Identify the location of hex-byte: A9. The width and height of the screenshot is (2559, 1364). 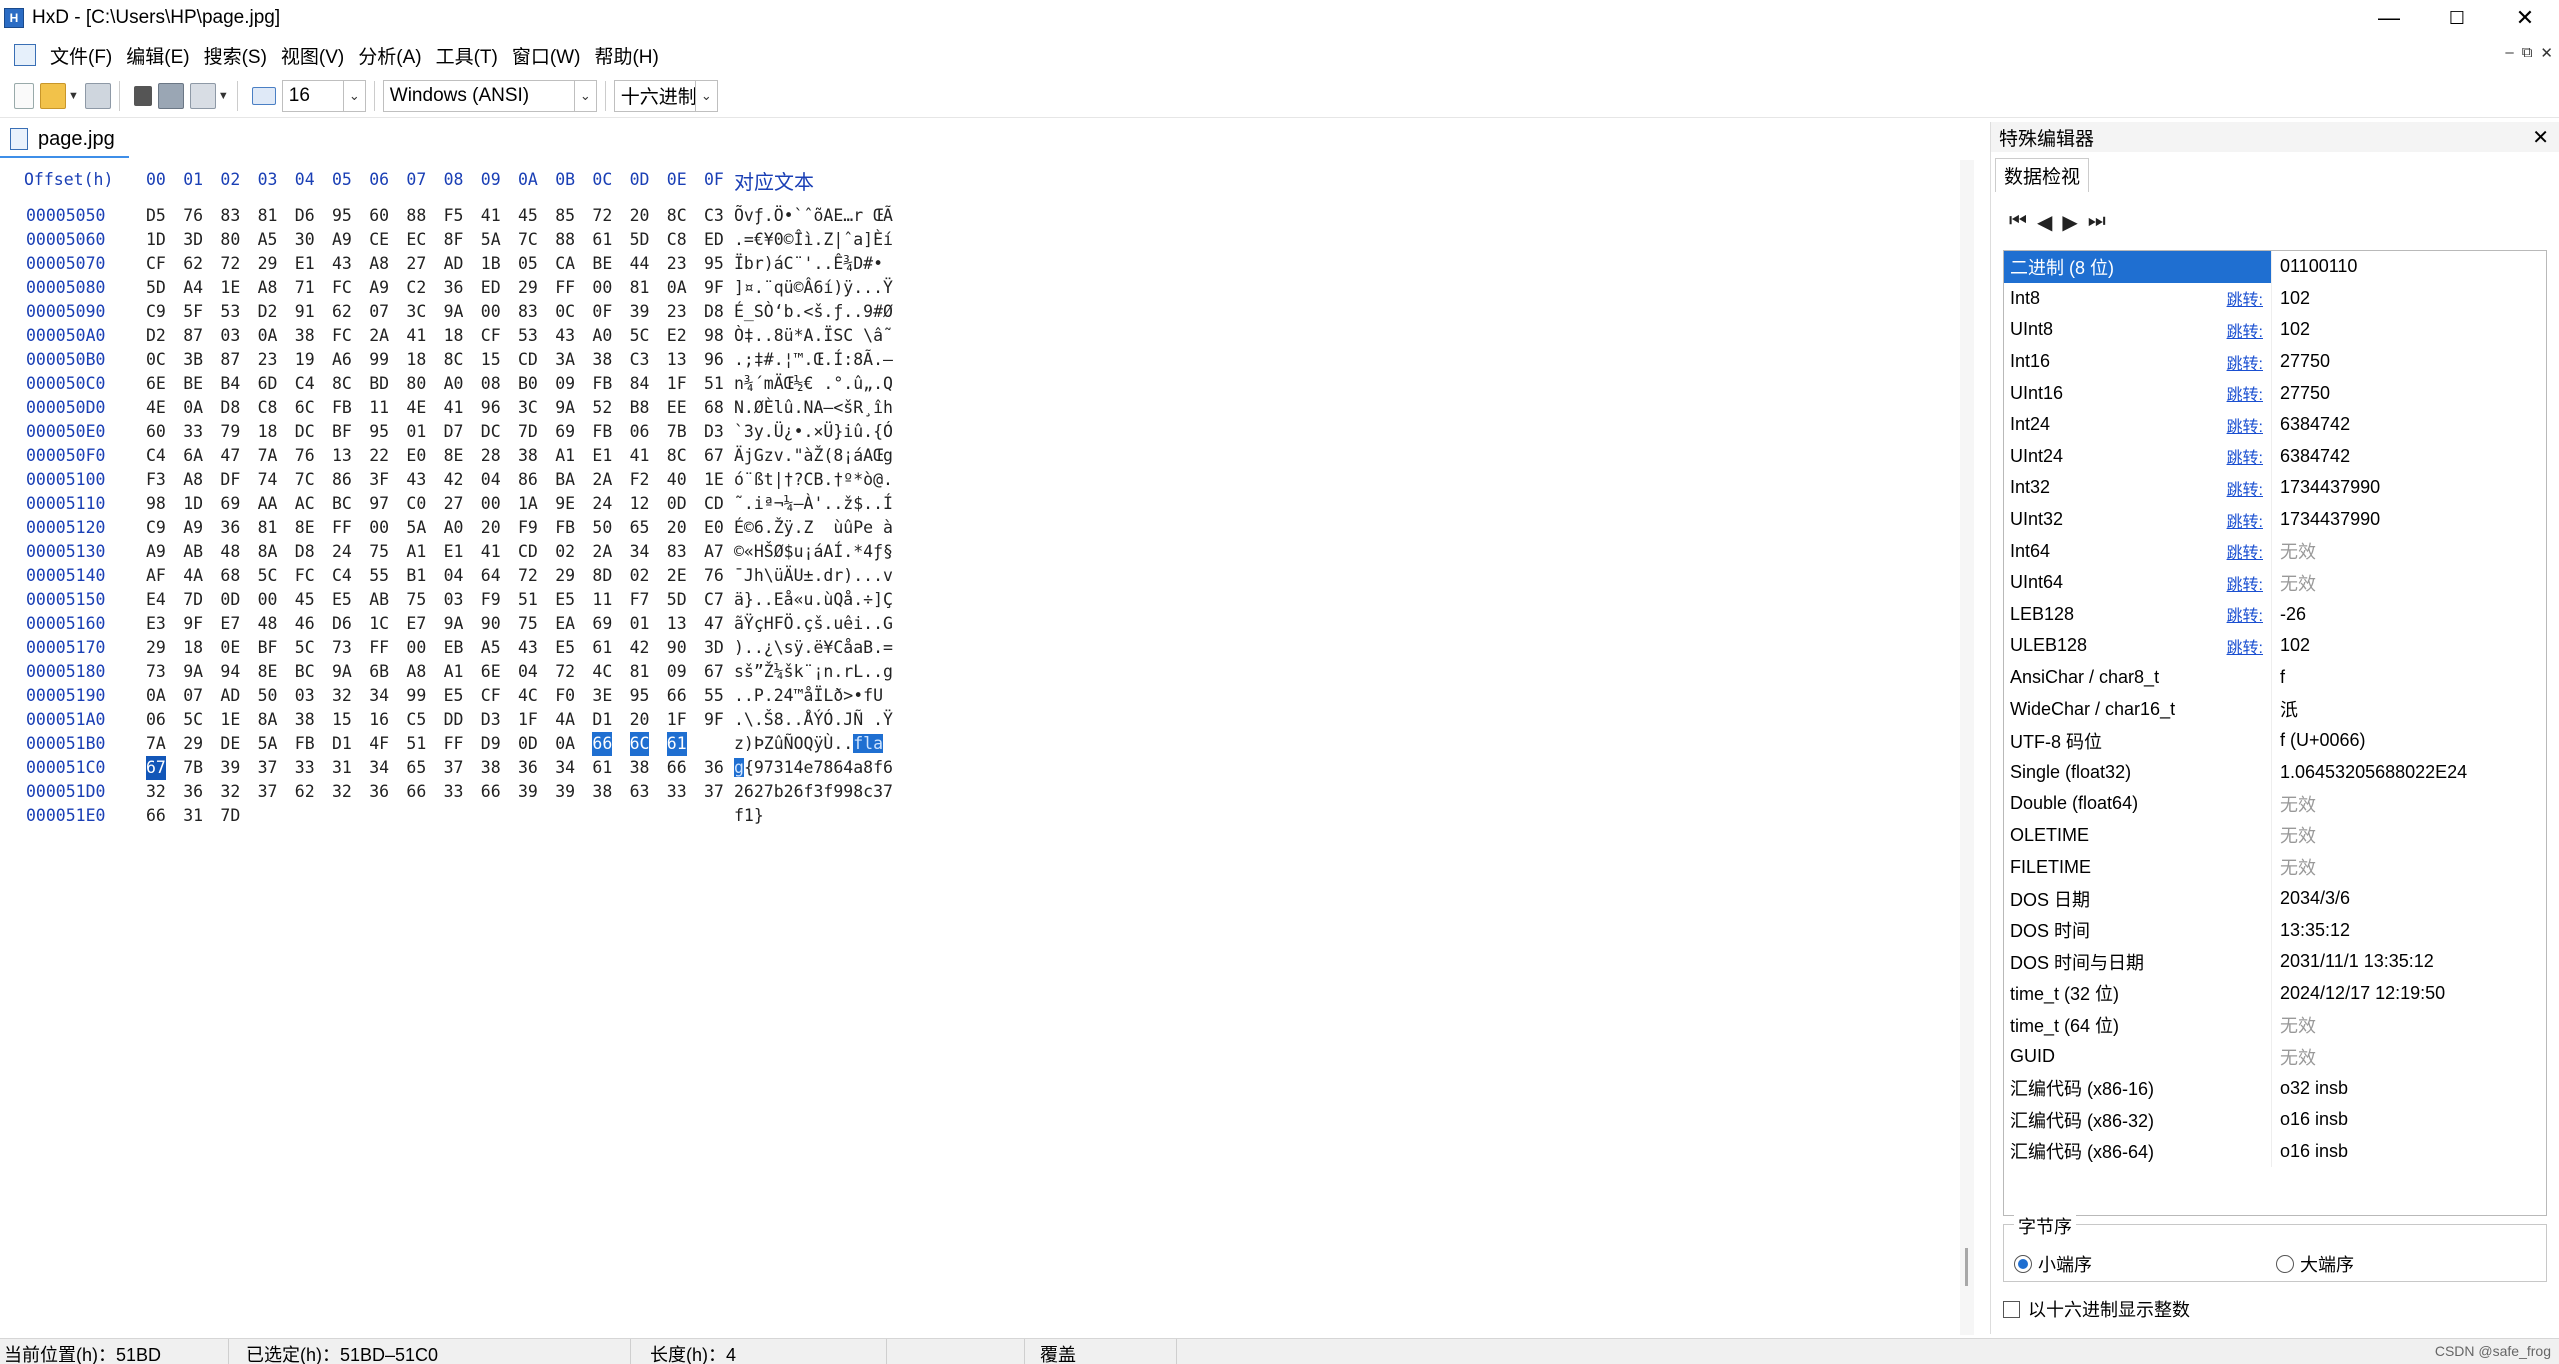
(342, 240).